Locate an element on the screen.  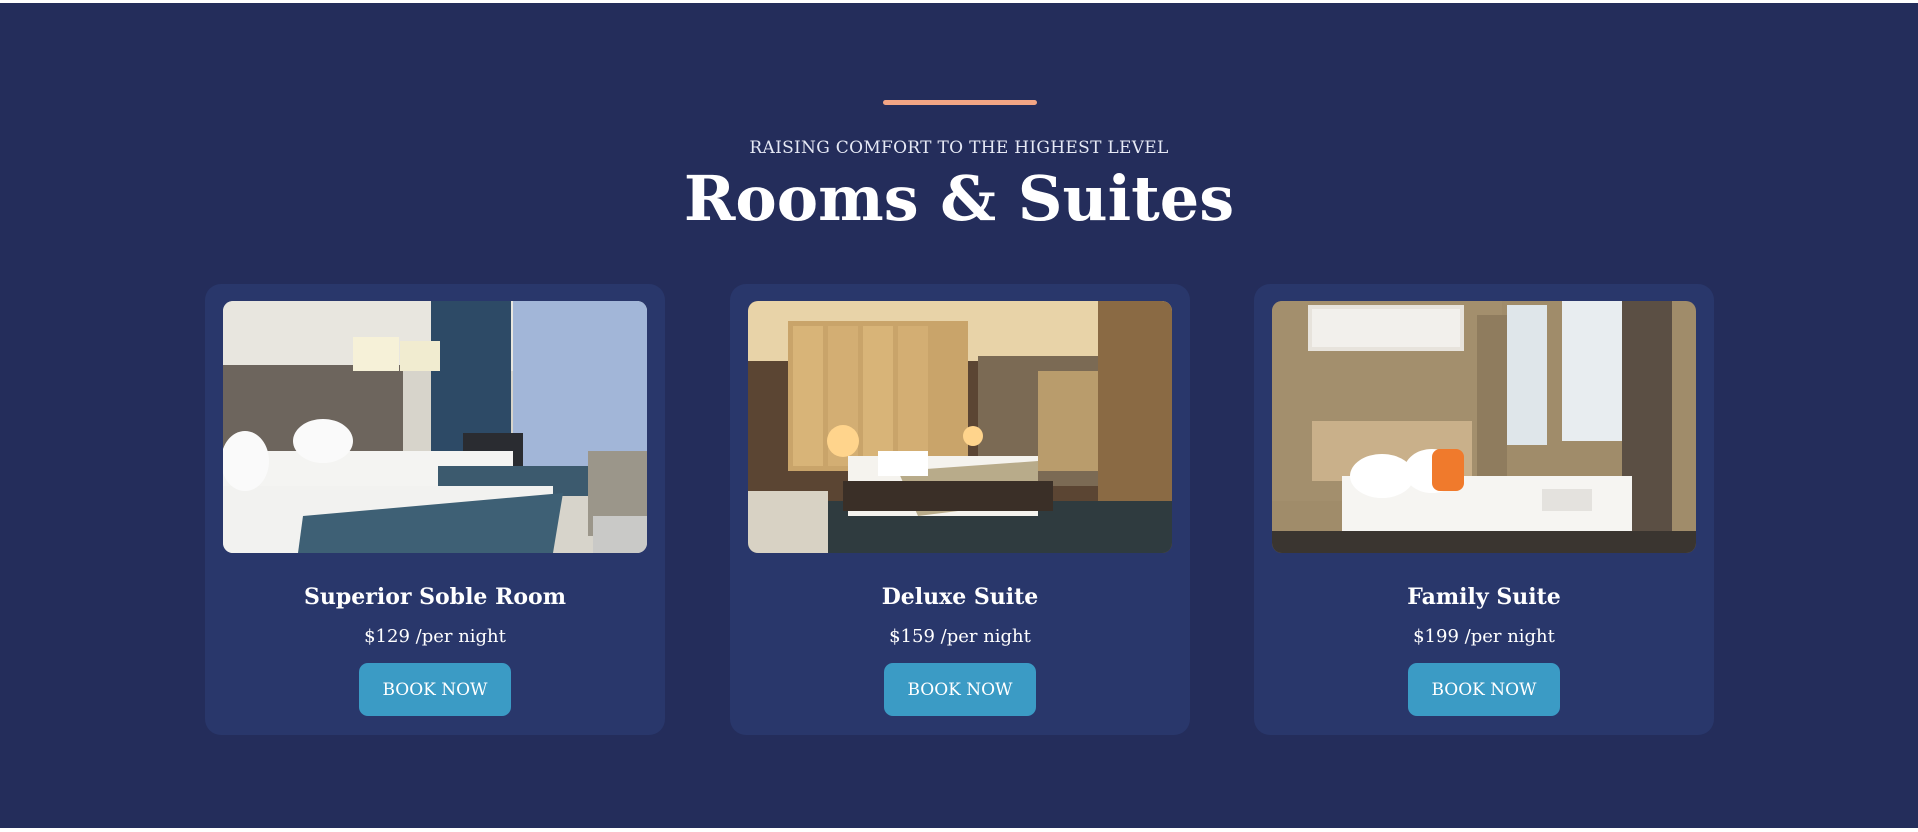
room-price: $159 /per night is located at coordinates (960, 636).